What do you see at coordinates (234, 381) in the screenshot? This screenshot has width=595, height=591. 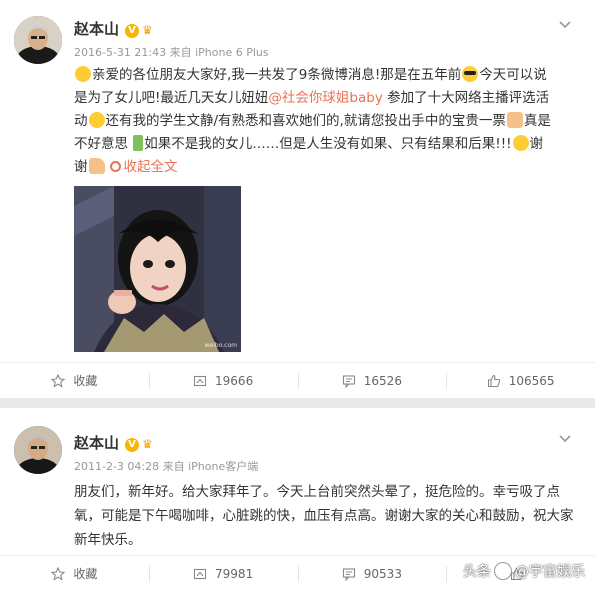 I see `repost-count: 19666` at bounding box center [234, 381].